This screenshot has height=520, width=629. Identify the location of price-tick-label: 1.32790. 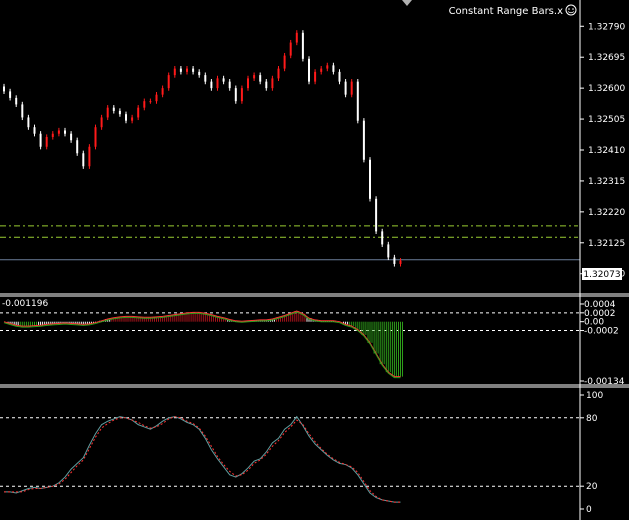
(606, 27).